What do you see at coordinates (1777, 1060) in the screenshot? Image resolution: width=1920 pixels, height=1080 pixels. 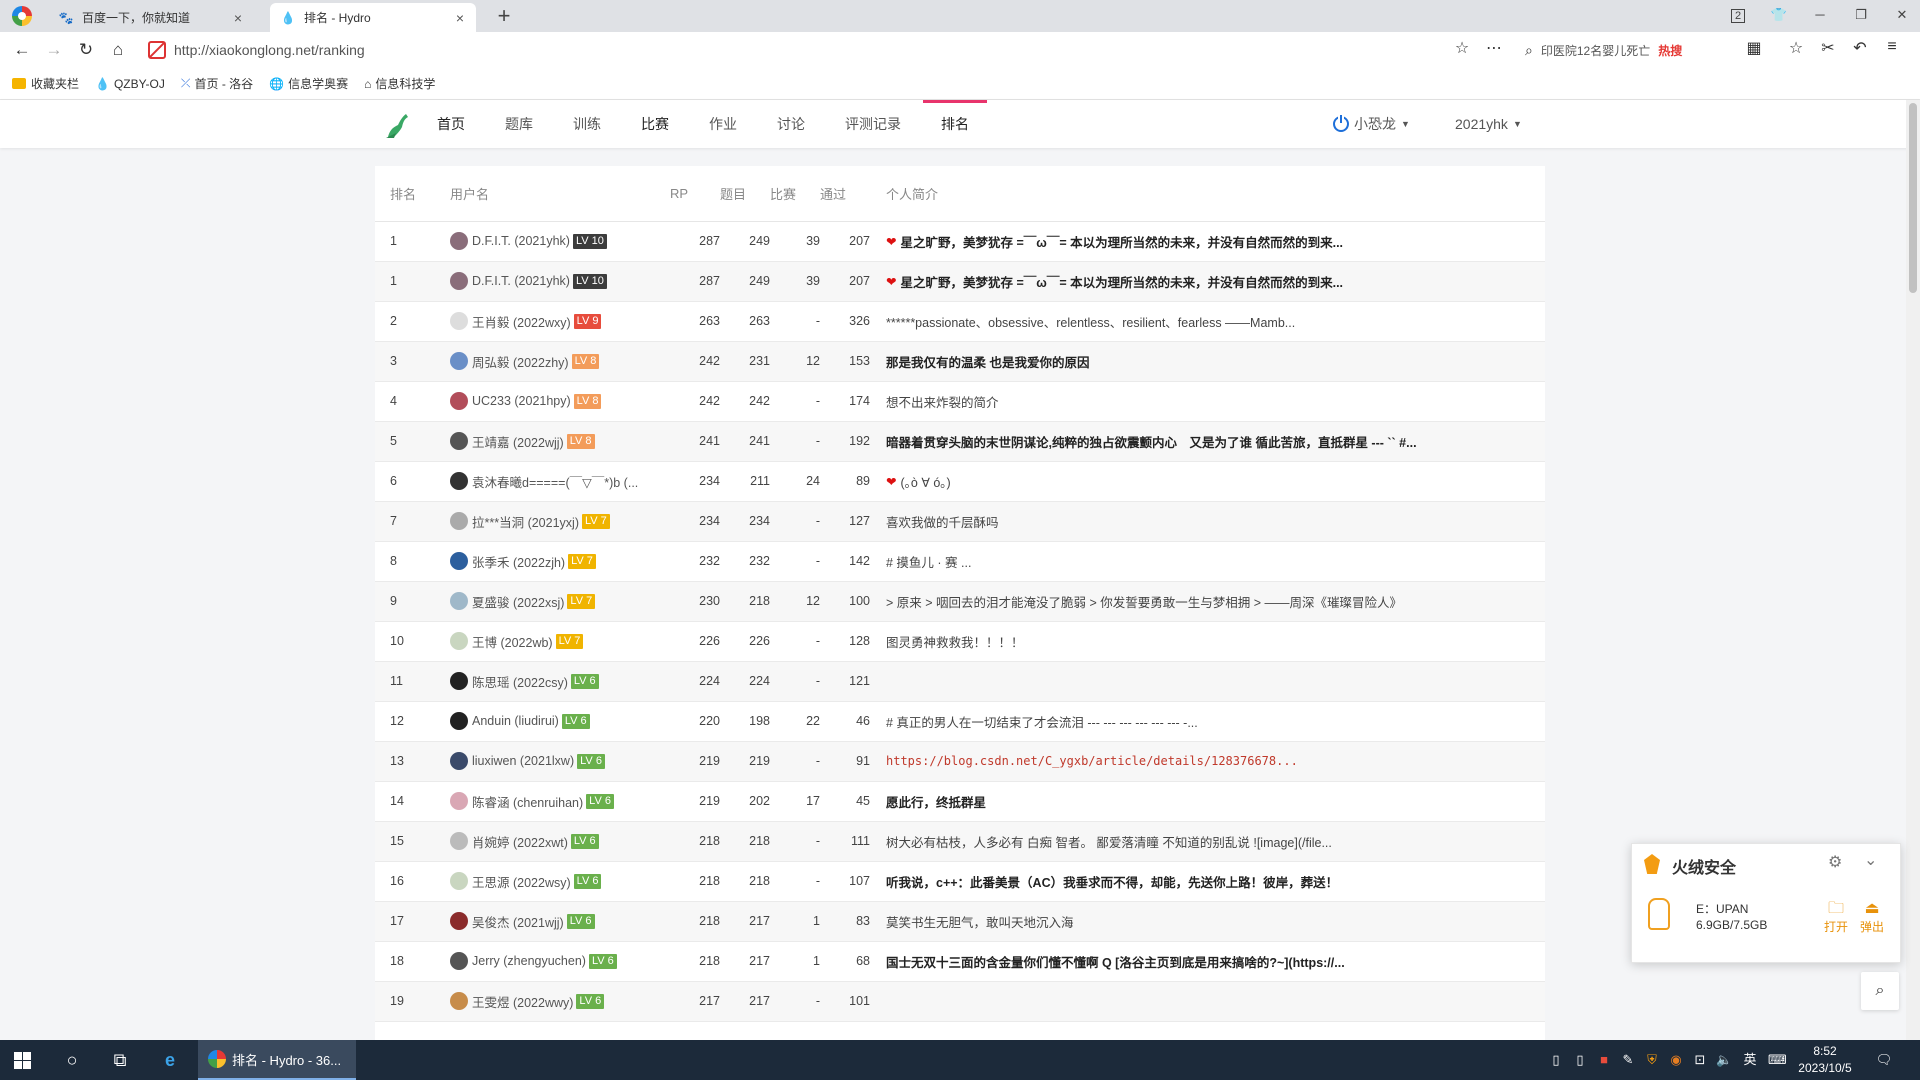 I see `keyboard-icon: ⌨` at bounding box center [1777, 1060].